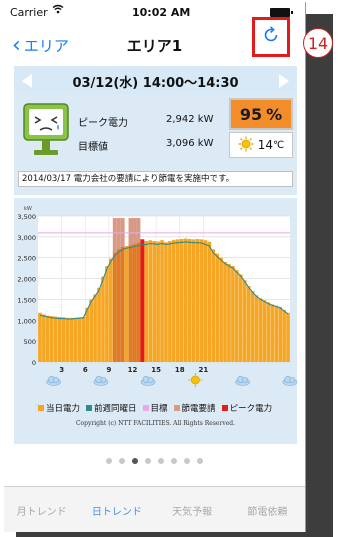 The height and width of the screenshot is (537, 341). Describe the element at coordinates (26, 217) in the screenshot. I see `y-tick-label: 3,500` at that location.